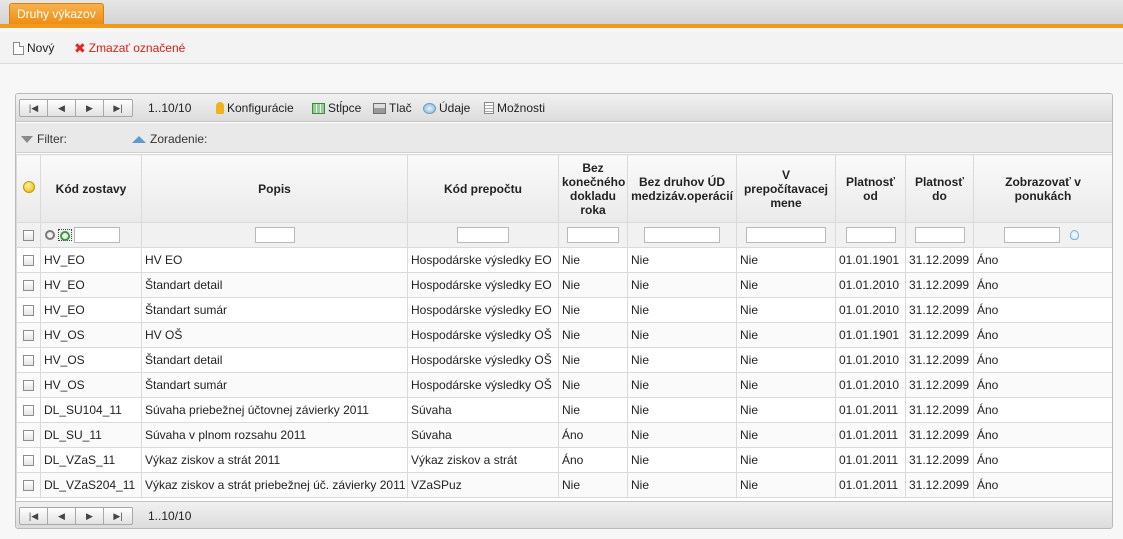  Describe the element at coordinates (483, 260) in the screenshot. I see `cell-kod-prepoctu: Hospodárske výsledky EO` at that location.